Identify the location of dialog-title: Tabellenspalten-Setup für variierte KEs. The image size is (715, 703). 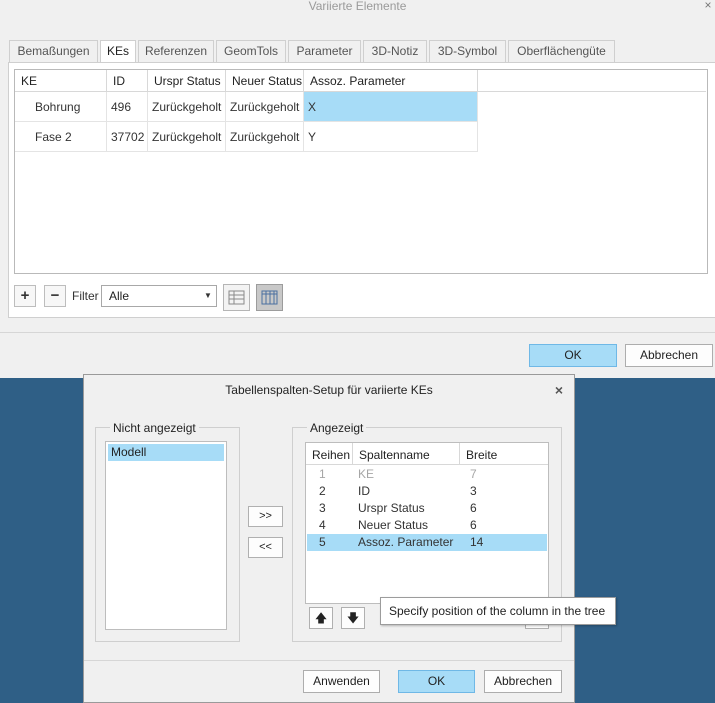
(329, 390).